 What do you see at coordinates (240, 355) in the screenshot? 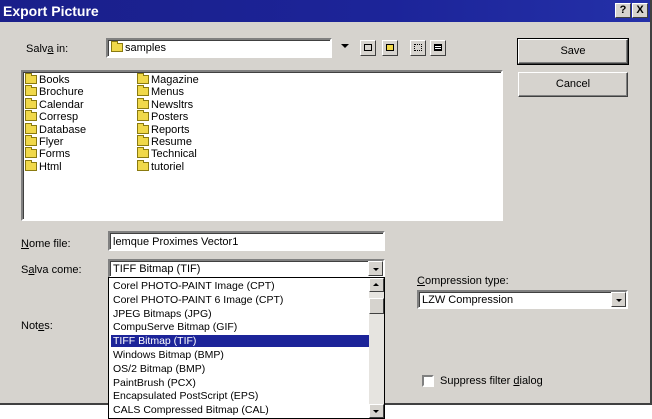
I see `format-option: Windows Bitmap (BMP)` at bounding box center [240, 355].